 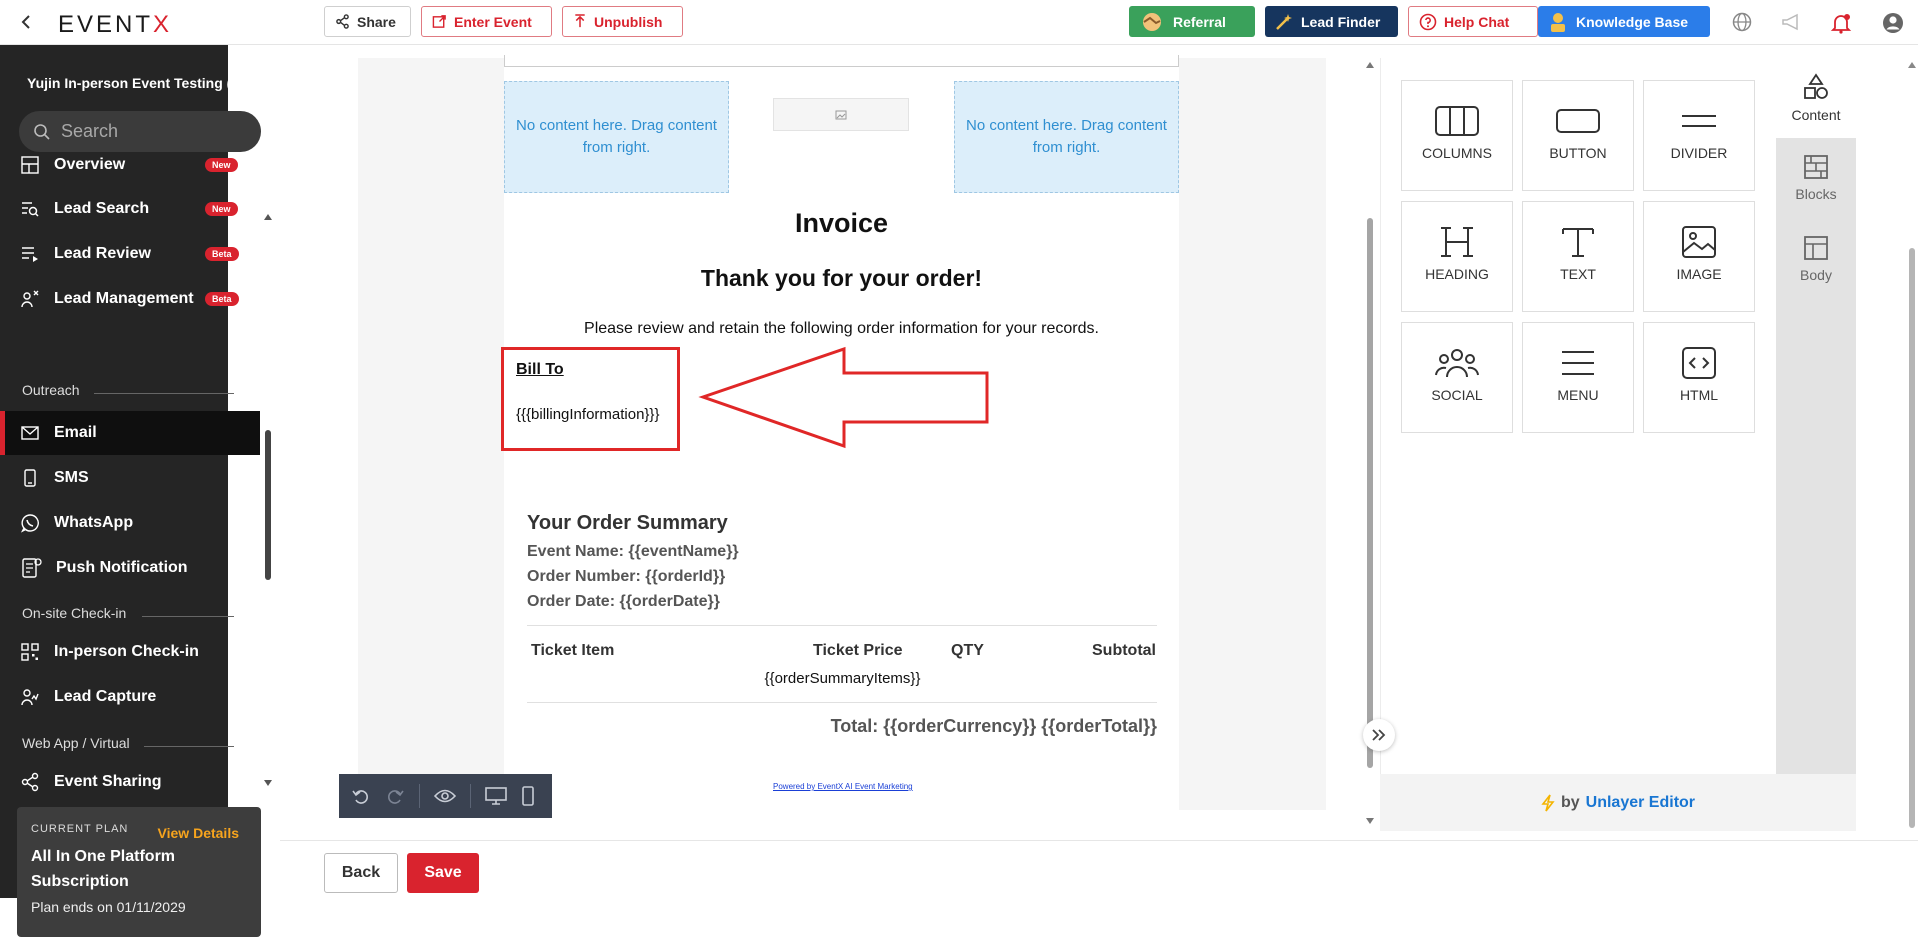 What do you see at coordinates (443, 873) in the screenshot?
I see `save-button: Save` at bounding box center [443, 873].